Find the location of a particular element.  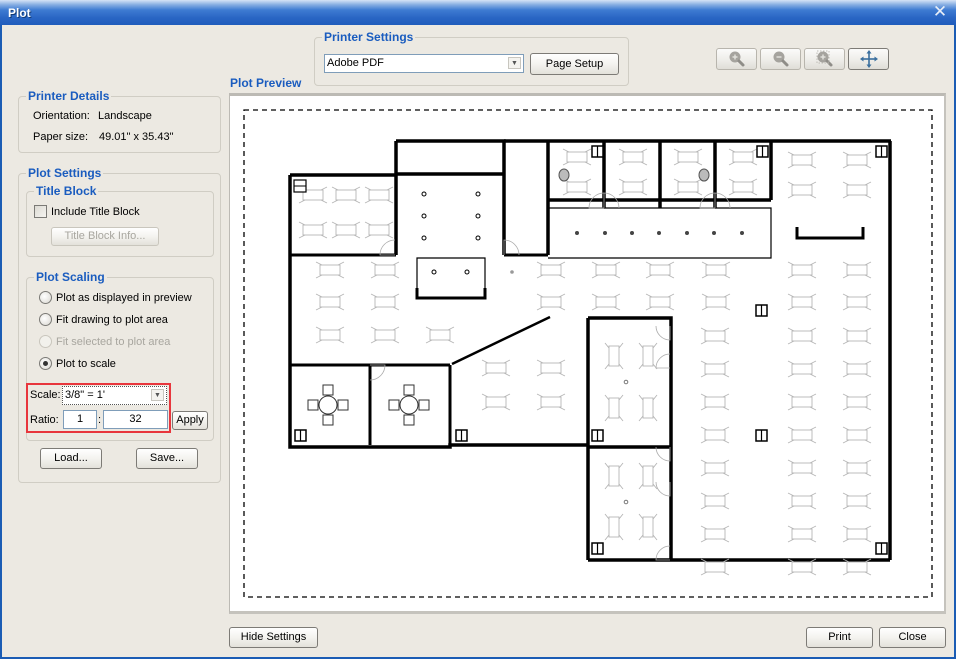

plot-scaling-legend: Plot Scaling is located at coordinates (70, 277).